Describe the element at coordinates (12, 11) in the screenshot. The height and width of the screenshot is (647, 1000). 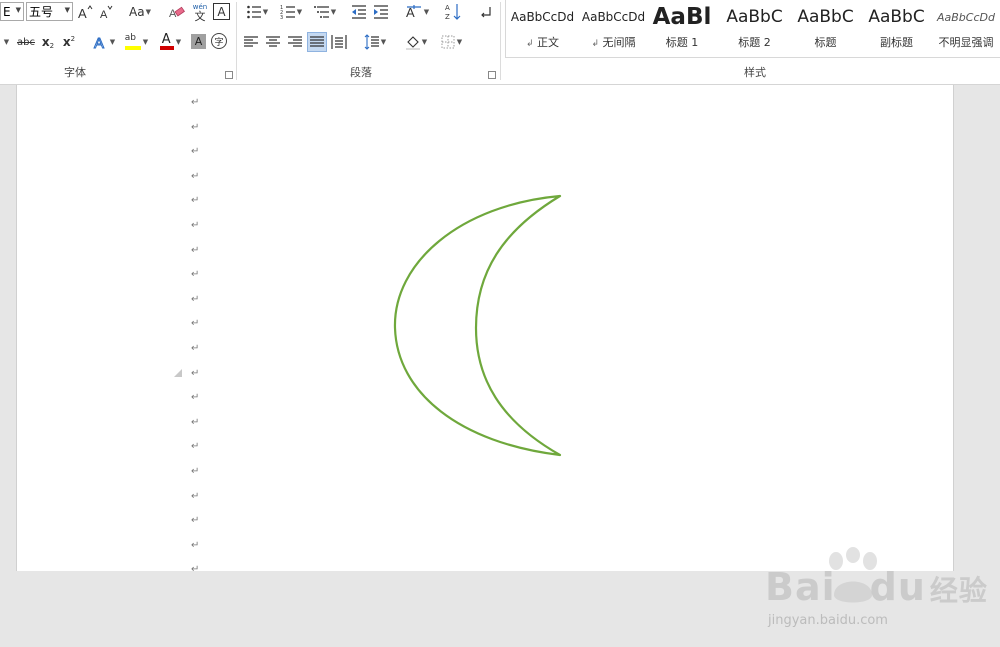
I see `font-name-combo: E ▼` at that location.